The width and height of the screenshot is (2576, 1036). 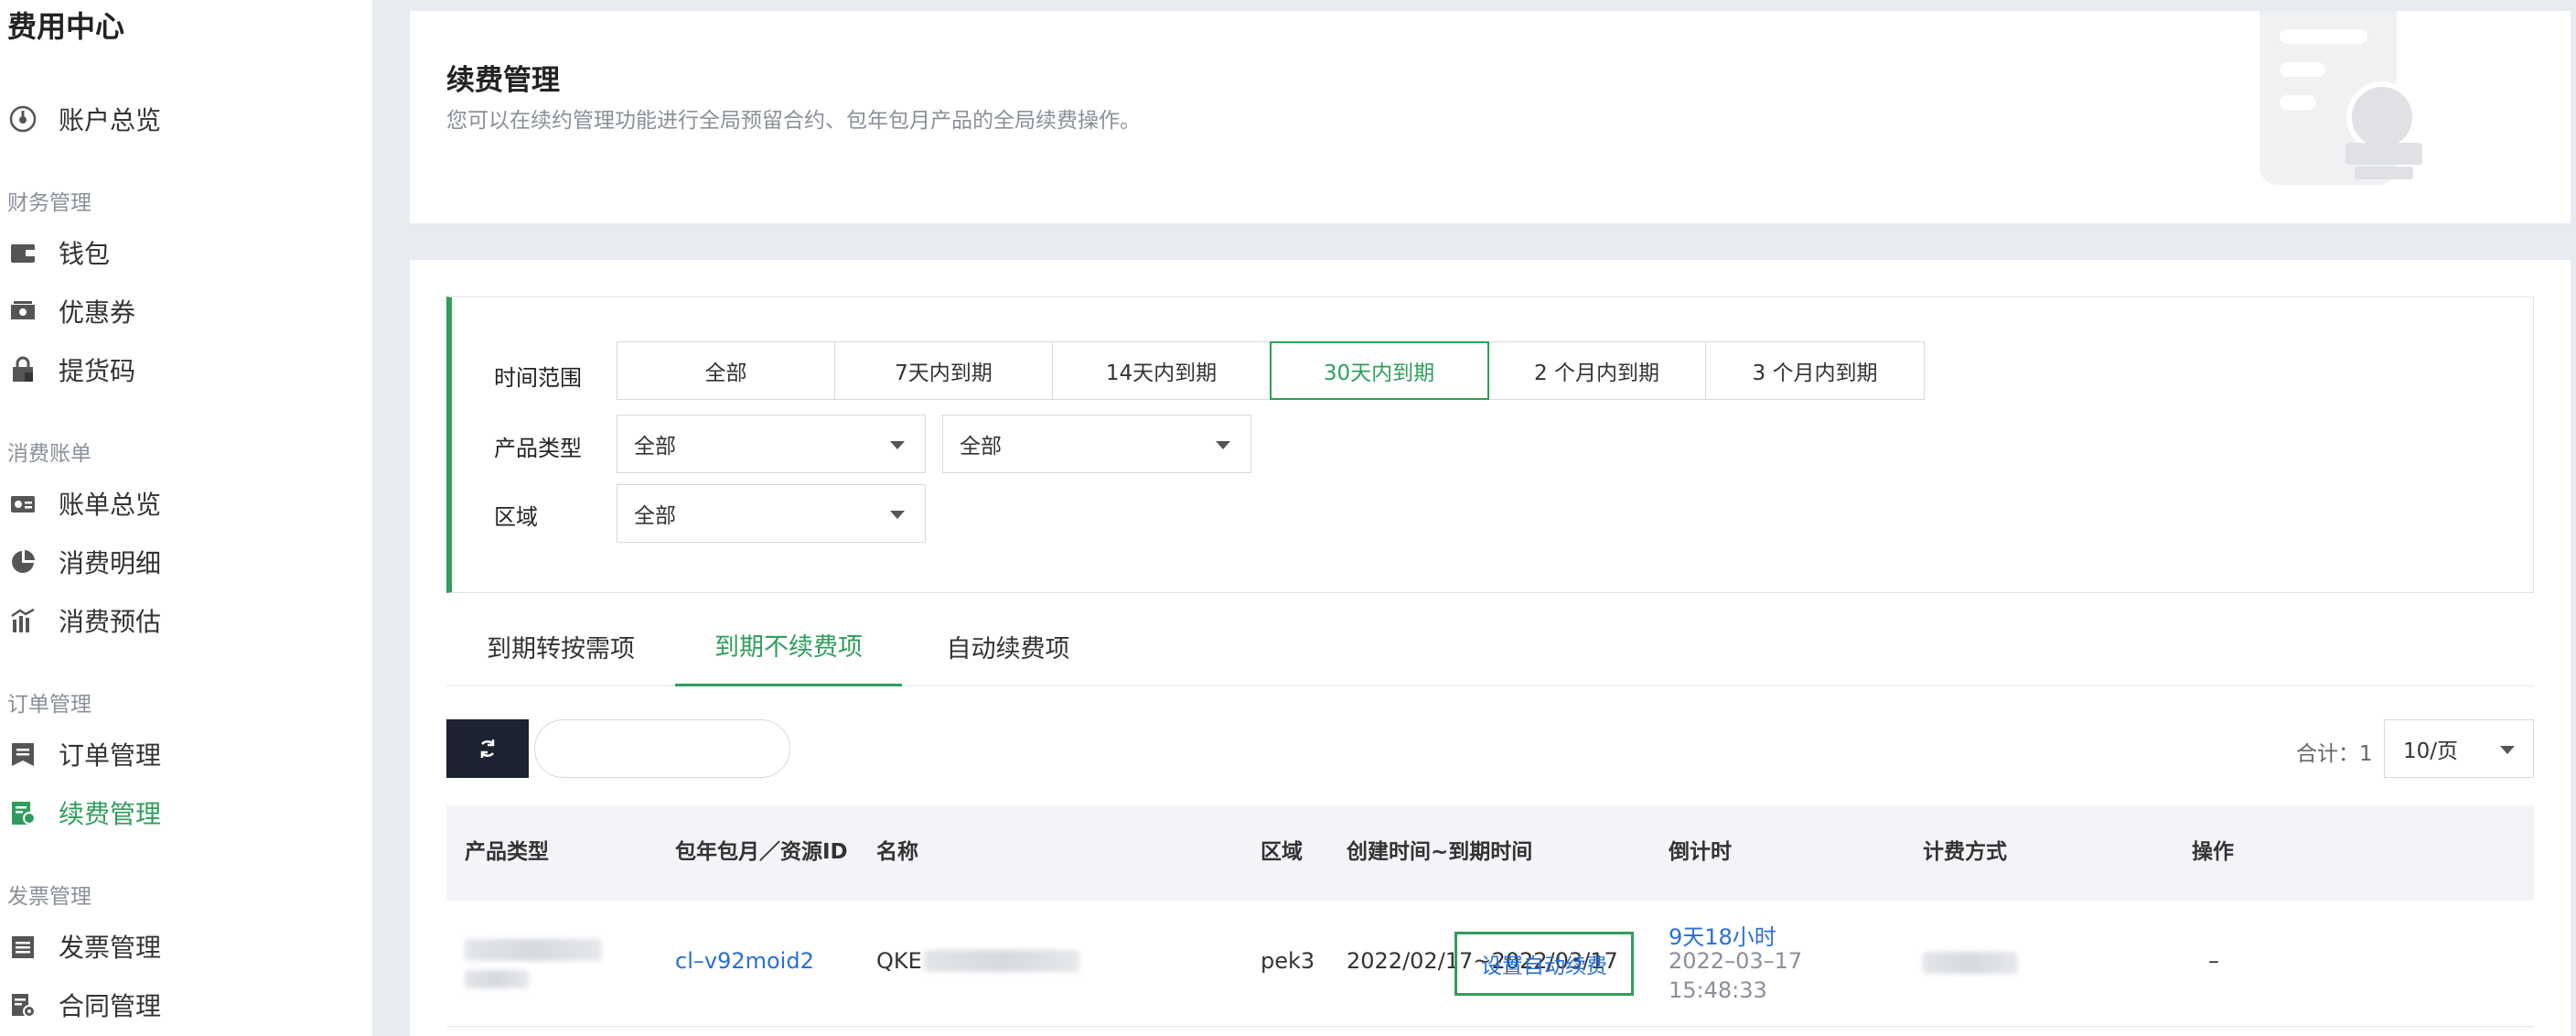 I want to click on sidebar-item-consumption-estimate: 消费预估, so click(x=84, y=620).